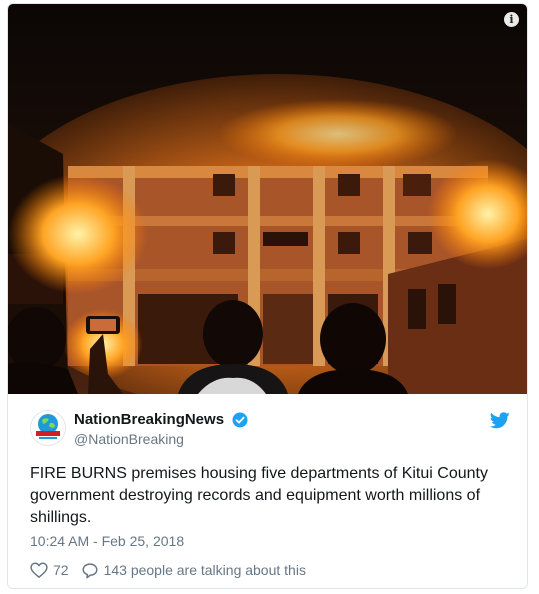 This screenshot has width=539, height=594. I want to click on user-handle: @NationBreaking, so click(161, 439).